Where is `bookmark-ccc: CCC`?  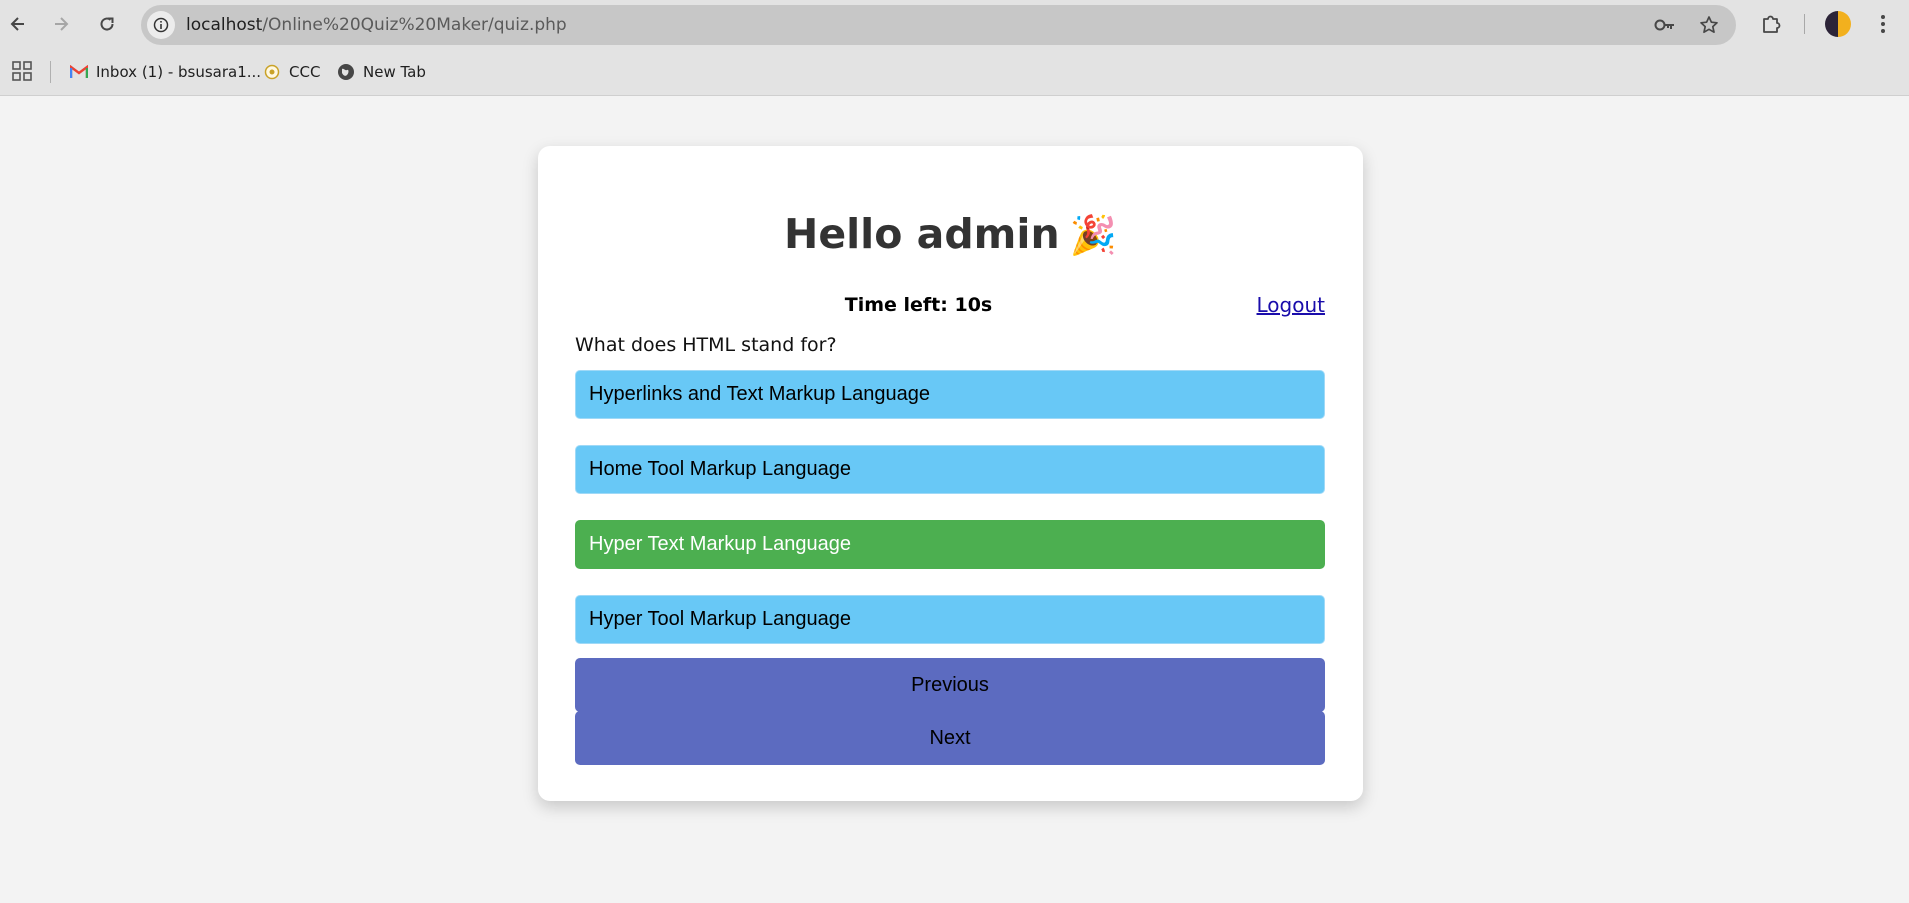
bookmark-ccc: CCC is located at coordinates (291, 72).